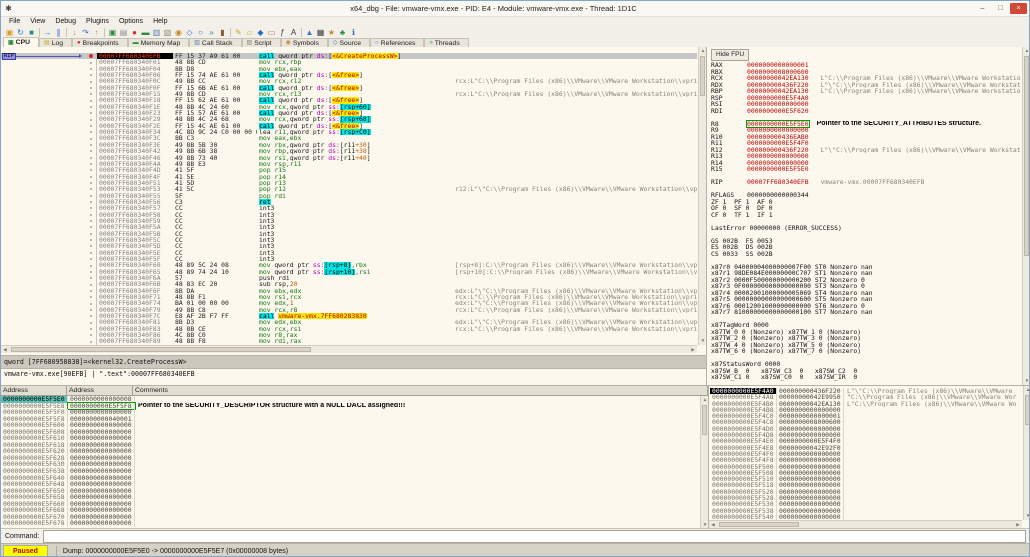  What do you see at coordinates (65, 21) in the screenshot?
I see `menu-debug: Debug` at bounding box center [65, 21].